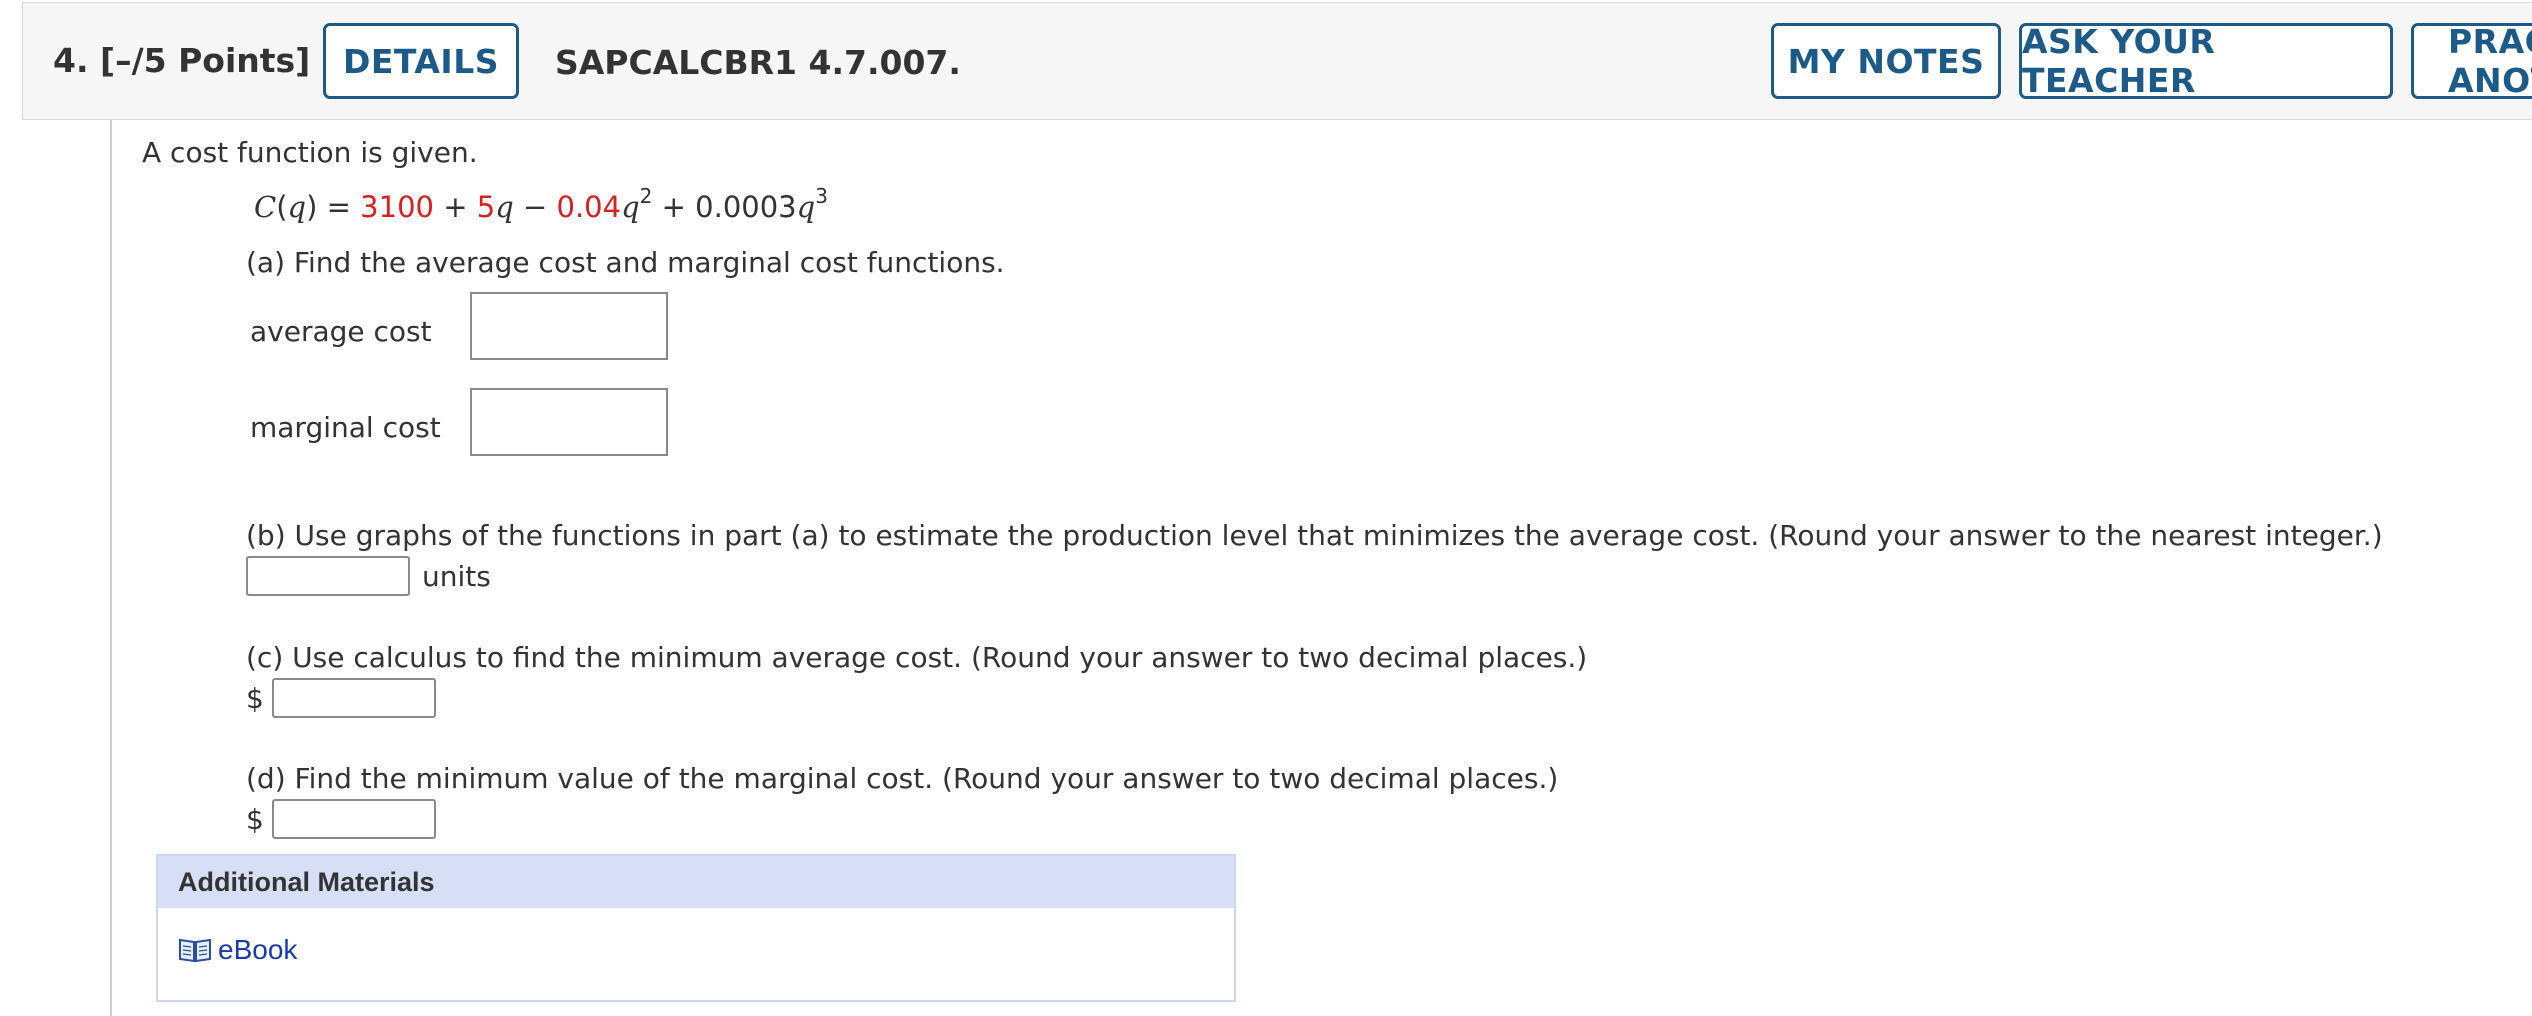 The image size is (2532, 1016). What do you see at coordinates (111, 568) in the screenshot?
I see `question-left-rule` at bounding box center [111, 568].